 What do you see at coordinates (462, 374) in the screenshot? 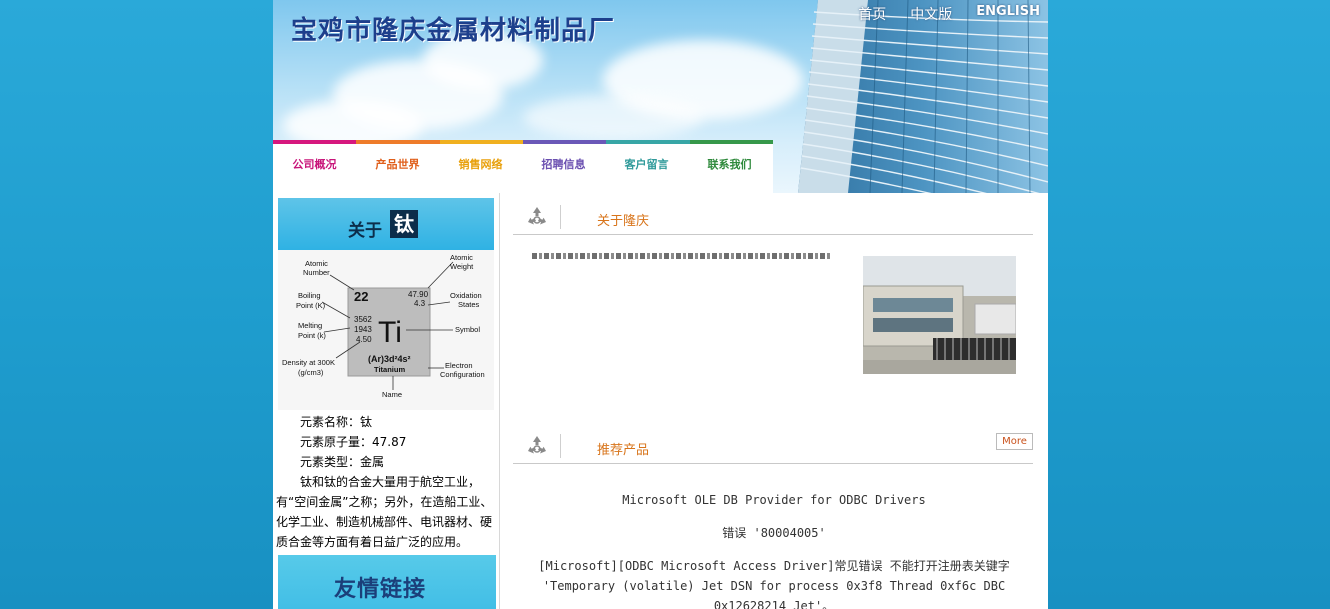
I see `svg-text: Configuration` at bounding box center [462, 374].